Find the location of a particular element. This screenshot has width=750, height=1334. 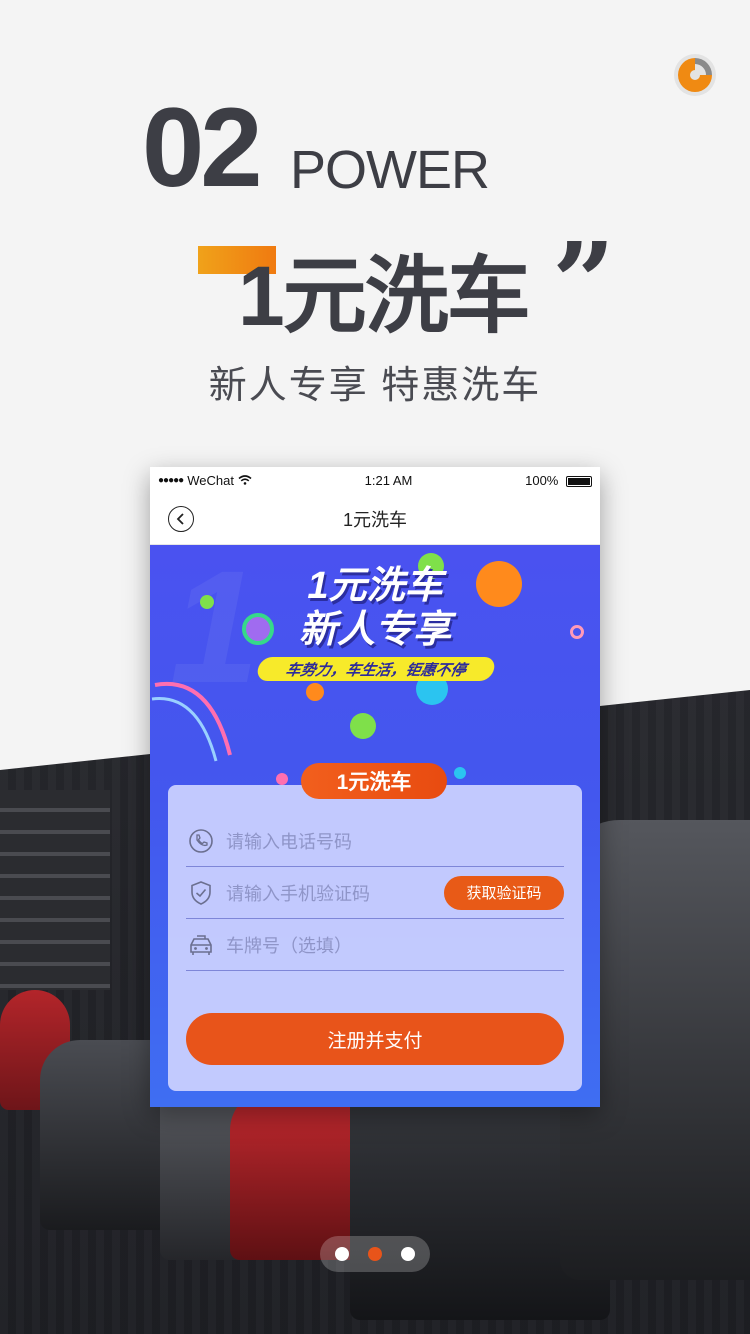

decor-arcs is located at coordinates (191, 721).